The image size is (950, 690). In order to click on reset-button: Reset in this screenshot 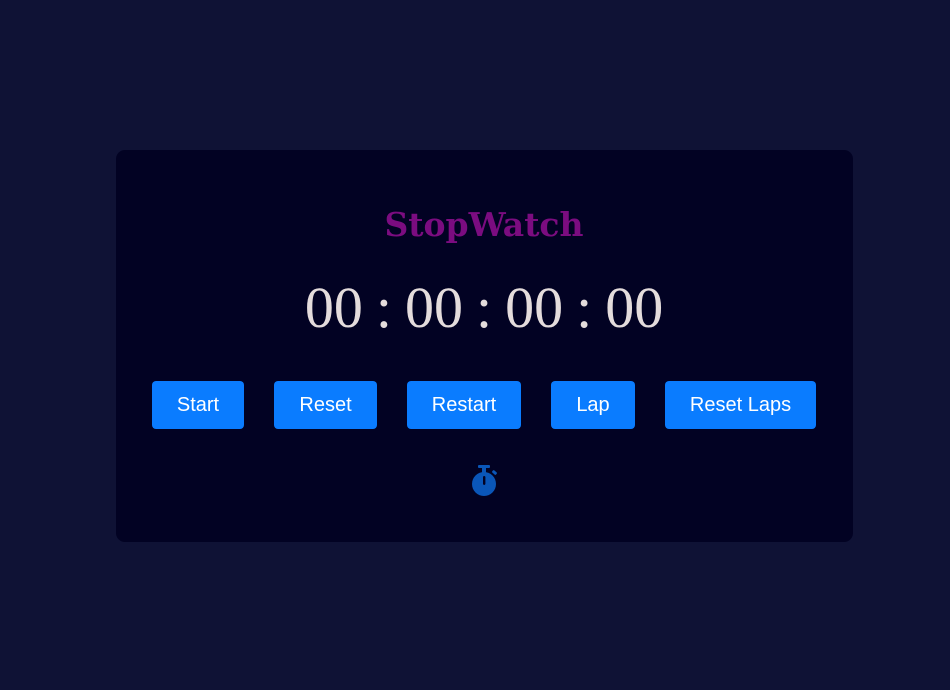, I will do `click(325, 405)`.